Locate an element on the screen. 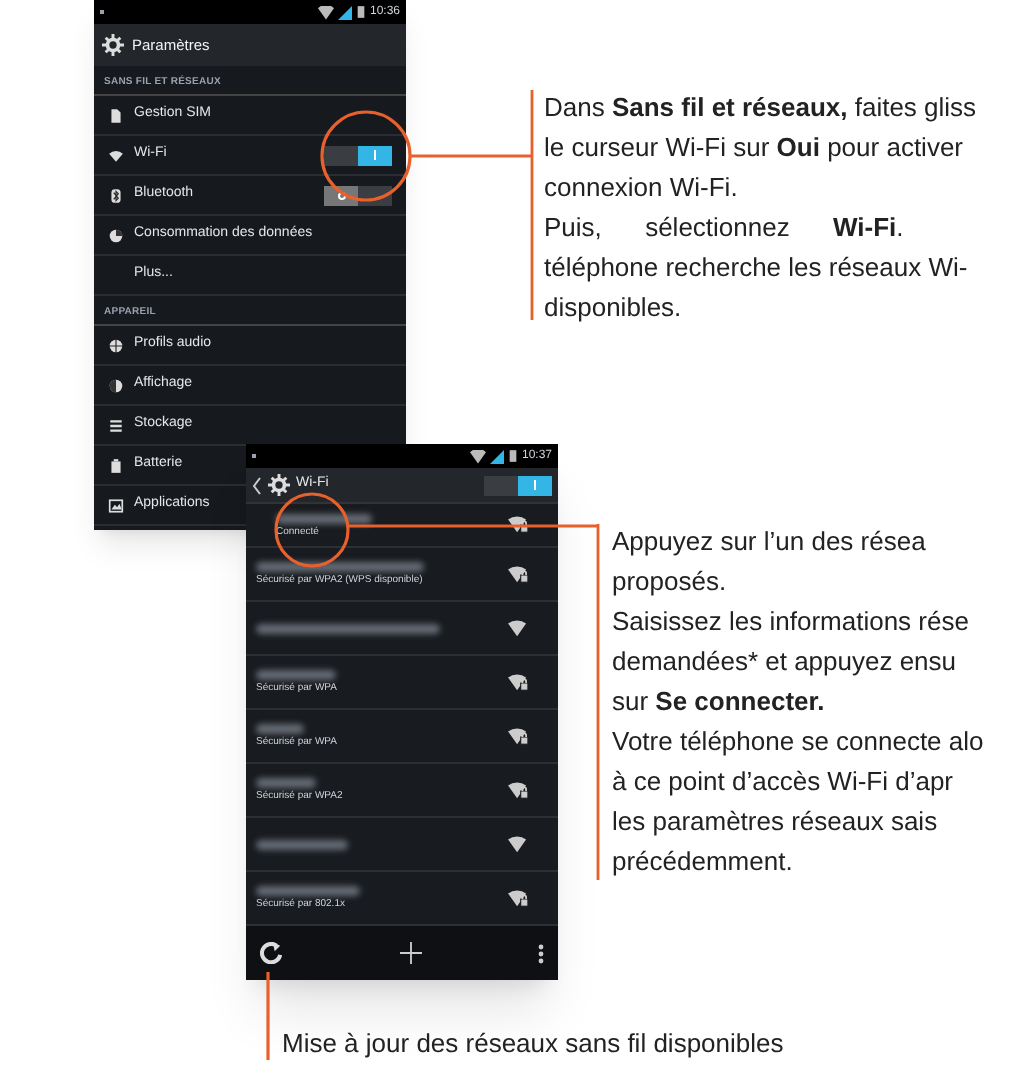 The height and width of the screenshot is (1082, 1022). wifi-icon is located at coordinates (116, 155).